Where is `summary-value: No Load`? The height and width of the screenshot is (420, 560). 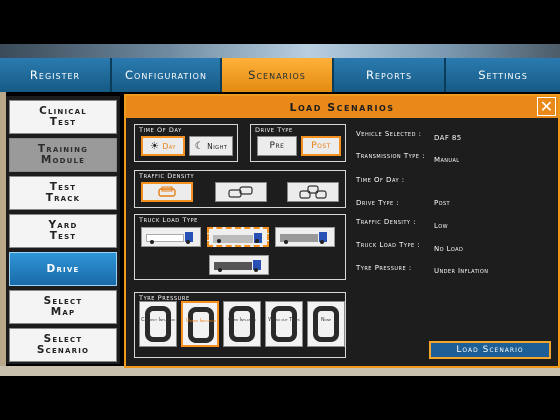
summary-value: No Load is located at coordinates (449, 249).